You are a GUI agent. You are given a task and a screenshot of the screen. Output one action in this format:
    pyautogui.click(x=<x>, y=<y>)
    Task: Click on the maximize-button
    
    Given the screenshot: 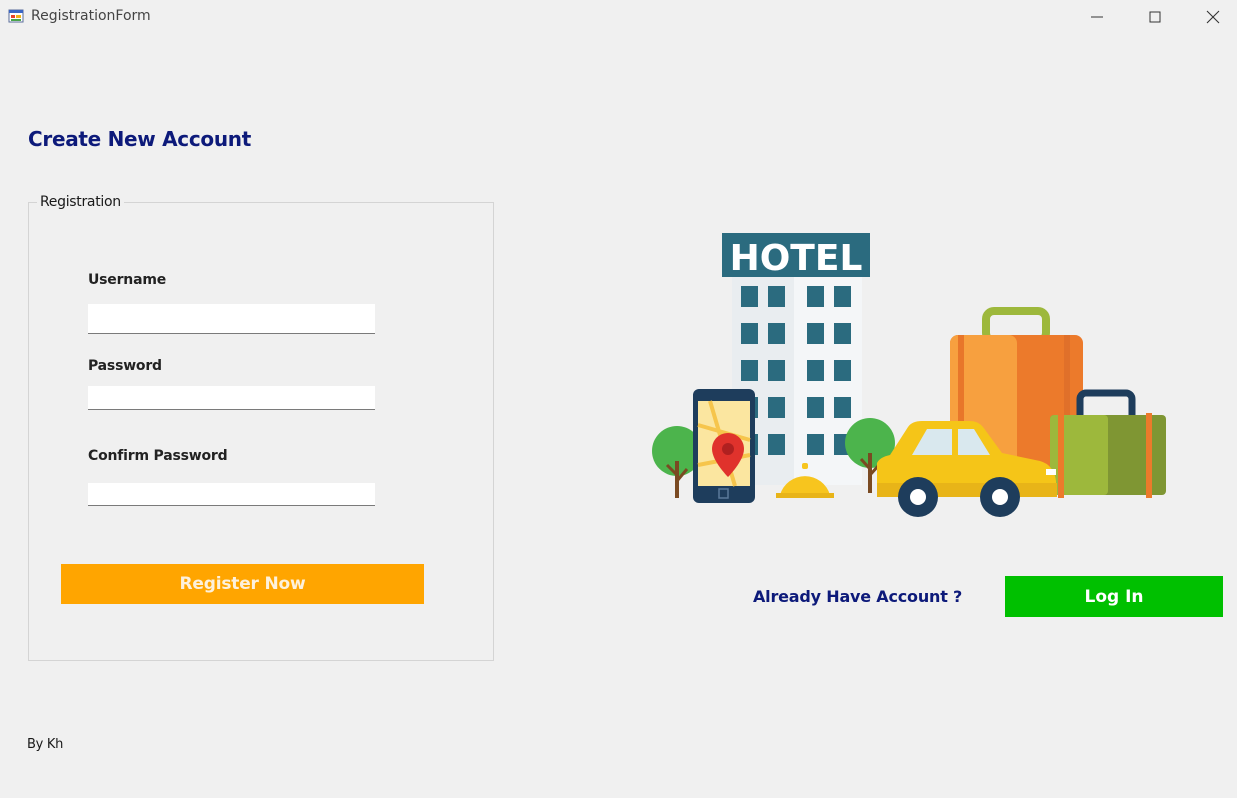 What is the action you would take?
    pyautogui.click(x=1155, y=17)
    